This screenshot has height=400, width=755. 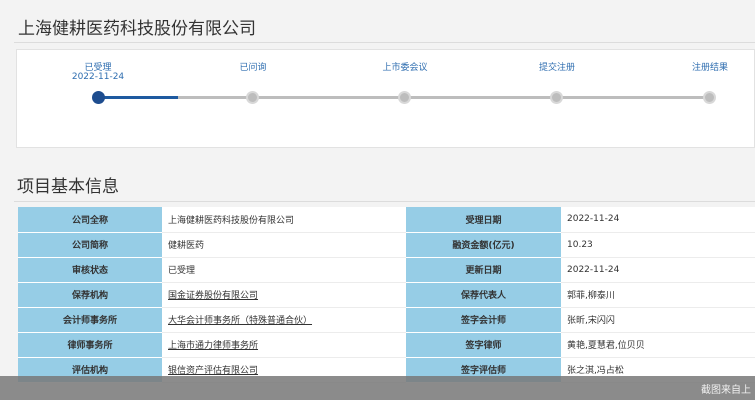 What do you see at coordinates (284, 345) in the screenshot?
I see `value-law-firm-cell: 上海市通力律师事务所` at bounding box center [284, 345].